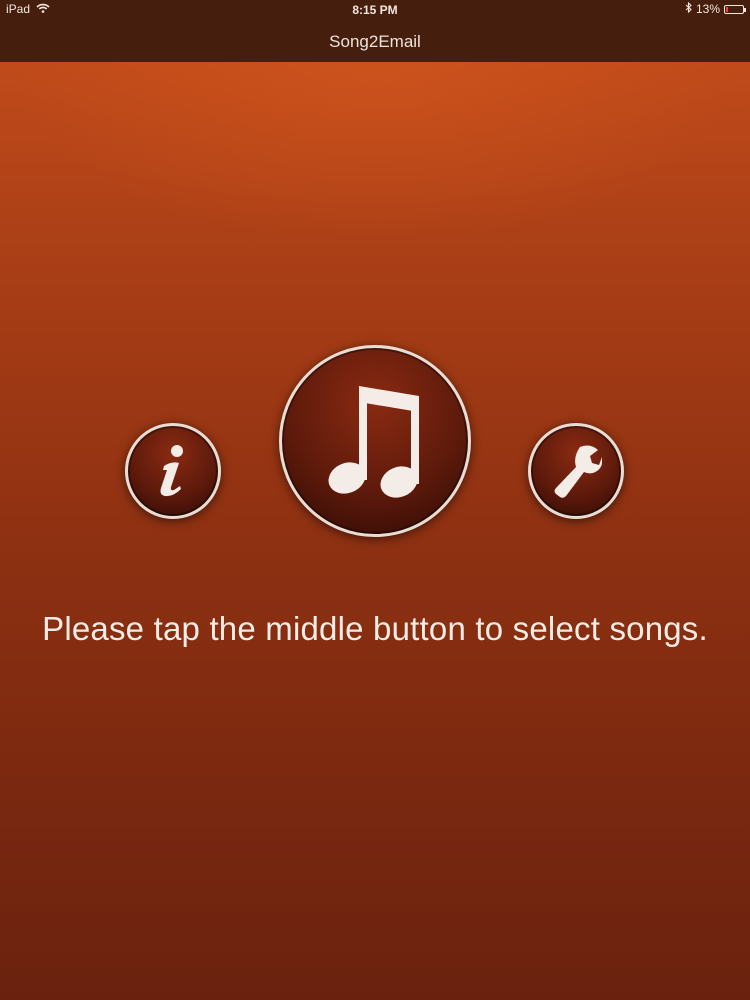  I want to click on music-note-icon, so click(375, 441).